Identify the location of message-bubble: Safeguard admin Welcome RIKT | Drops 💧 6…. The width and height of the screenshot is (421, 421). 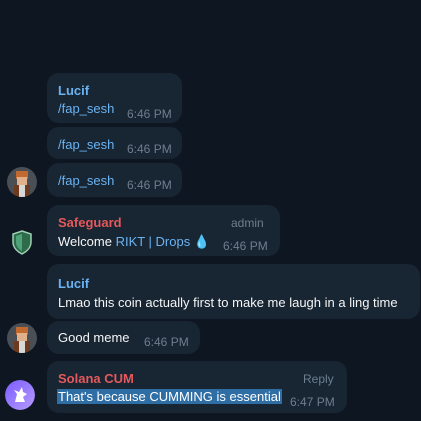
(163, 230).